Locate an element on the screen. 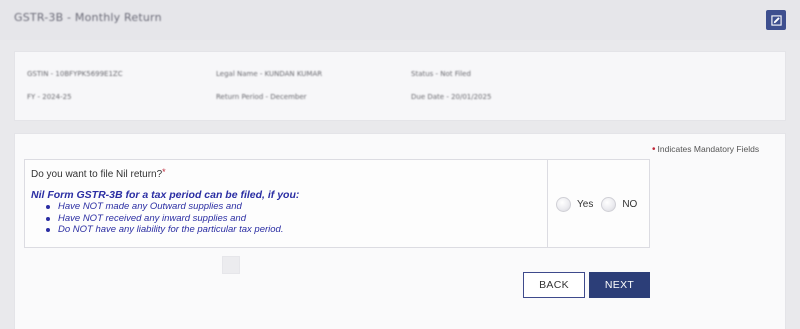 The height and width of the screenshot is (329, 800). mandatory-fields-note: • Indicates Mandatory Fields is located at coordinates (705, 149).